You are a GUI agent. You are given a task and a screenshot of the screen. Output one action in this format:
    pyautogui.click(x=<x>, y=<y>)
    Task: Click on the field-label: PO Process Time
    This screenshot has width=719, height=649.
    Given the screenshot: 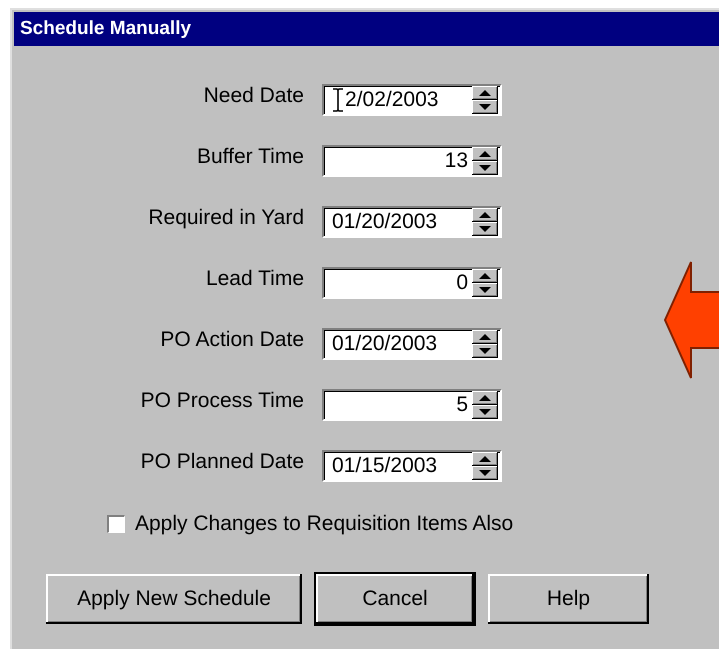 What is the action you would take?
    pyautogui.click(x=222, y=401)
    